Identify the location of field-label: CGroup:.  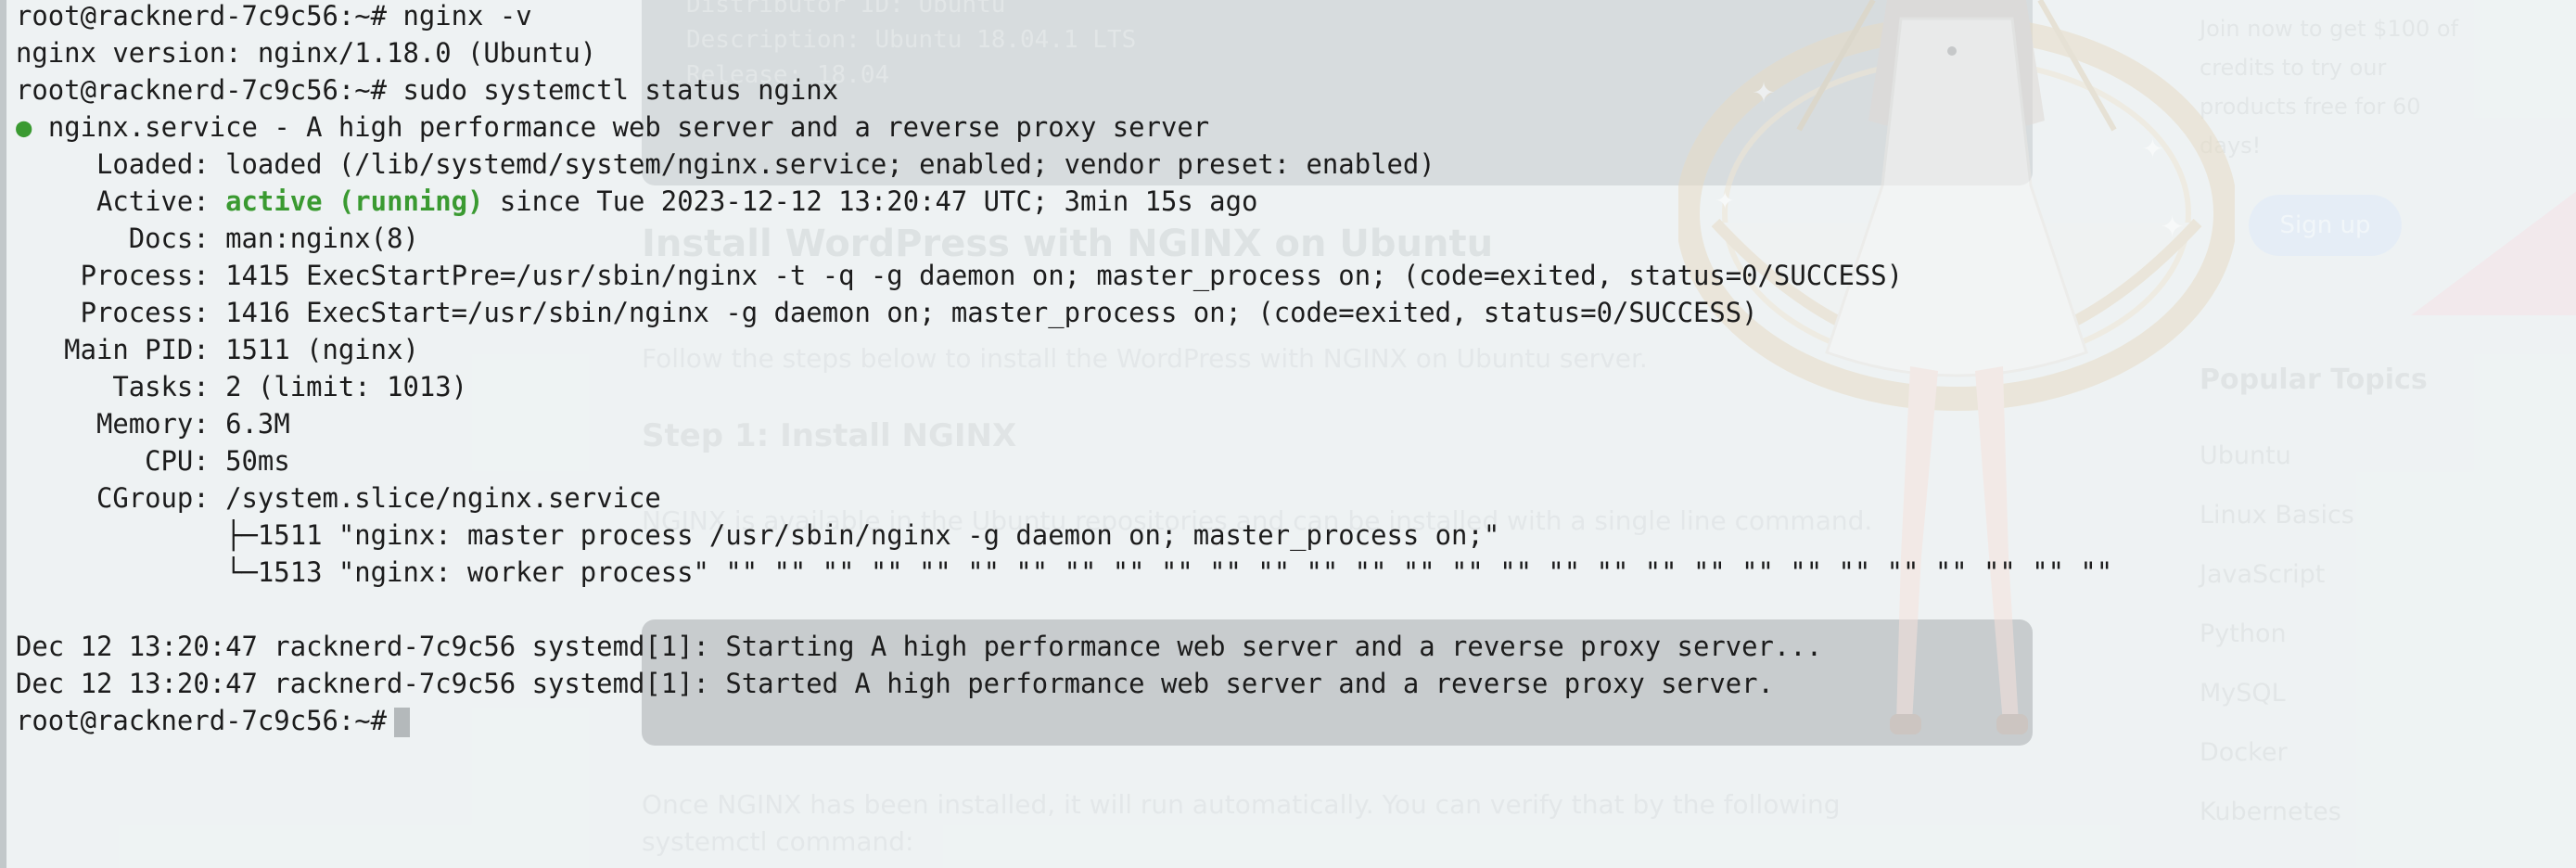
(113, 498).